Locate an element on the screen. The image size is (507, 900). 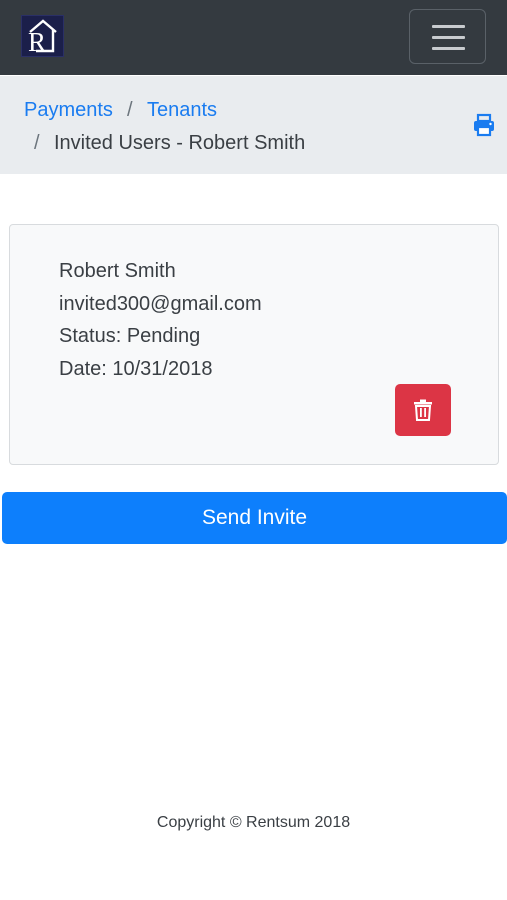
brand-letter: R is located at coordinates (37, 41).